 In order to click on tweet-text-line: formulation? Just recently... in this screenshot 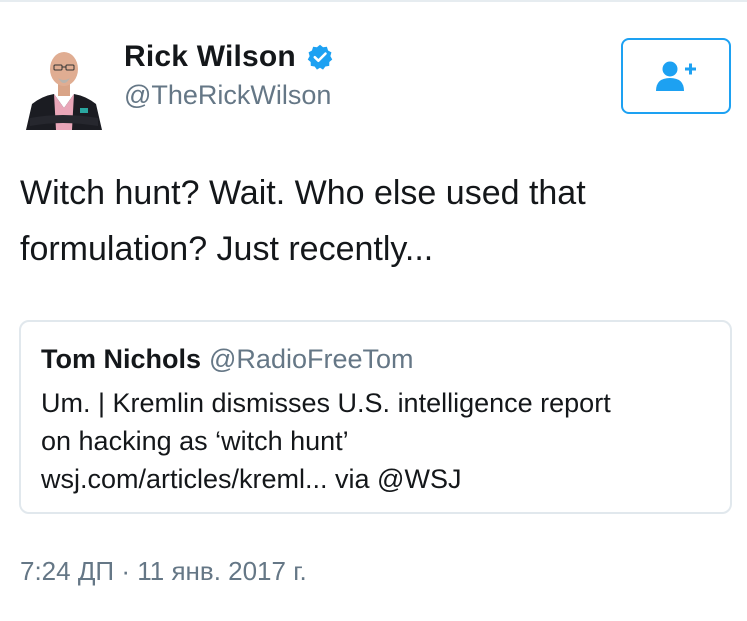, I will do `click(227, 249)`.